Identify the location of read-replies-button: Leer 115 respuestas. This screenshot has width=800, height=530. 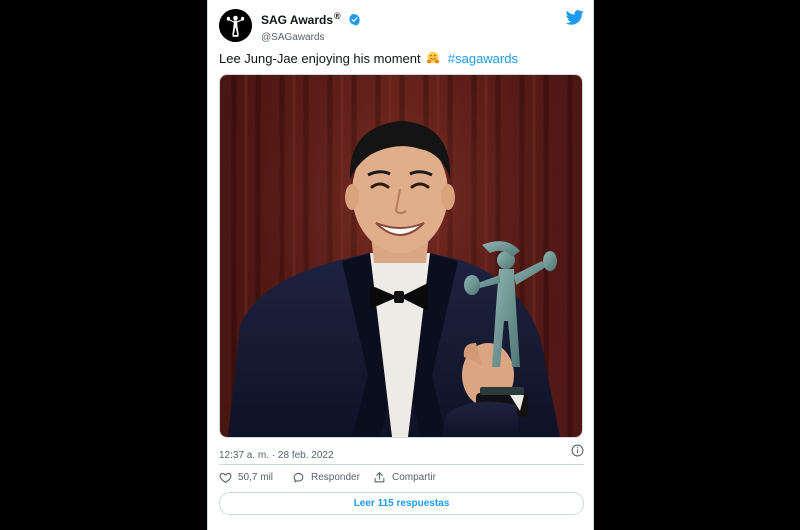
(401, 503).